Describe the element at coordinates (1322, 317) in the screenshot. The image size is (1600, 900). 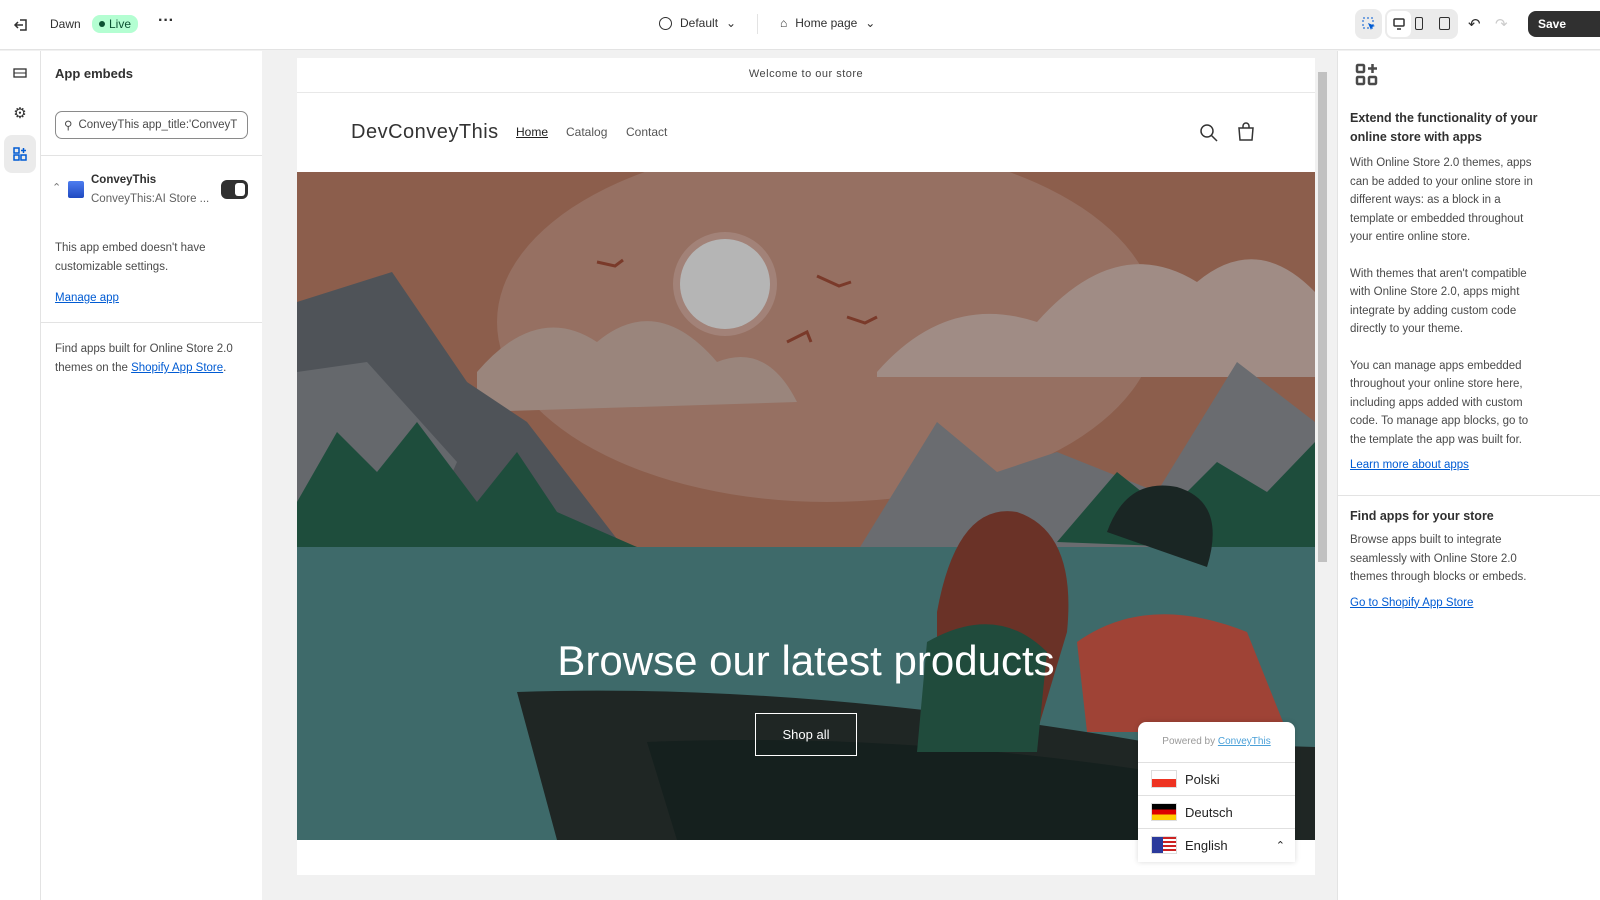
I see `scrollbar-thumb` at that location.